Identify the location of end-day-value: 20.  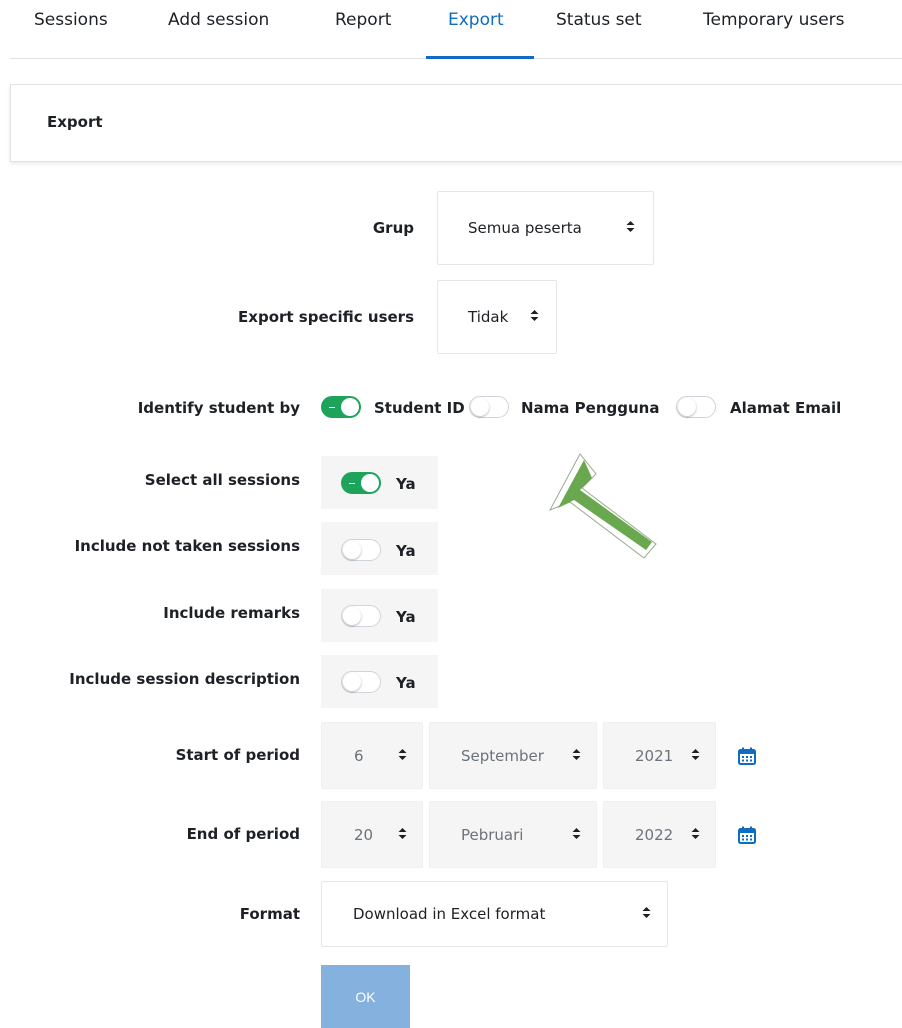
(364, 834).